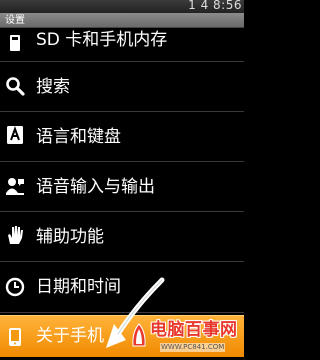 The image size is (320, 360). What do you see at coordinates (122, 237) in the screenshot?
I see `settings-item-accessibility: 辅助功能` at bounding box center [122, 237].